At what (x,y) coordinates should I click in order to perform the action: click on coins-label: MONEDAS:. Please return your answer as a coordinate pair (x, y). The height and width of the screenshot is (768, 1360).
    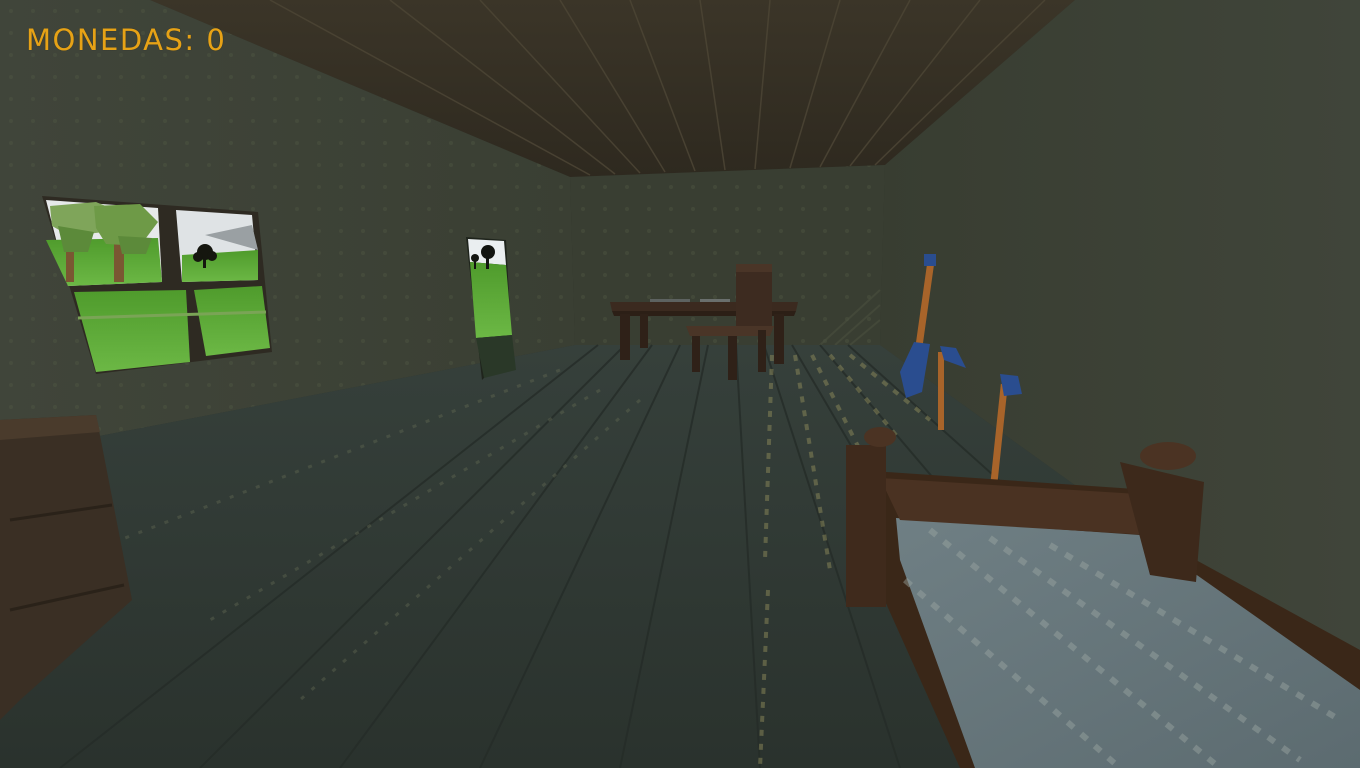
    Looking at the image, I should click on (111, 40).